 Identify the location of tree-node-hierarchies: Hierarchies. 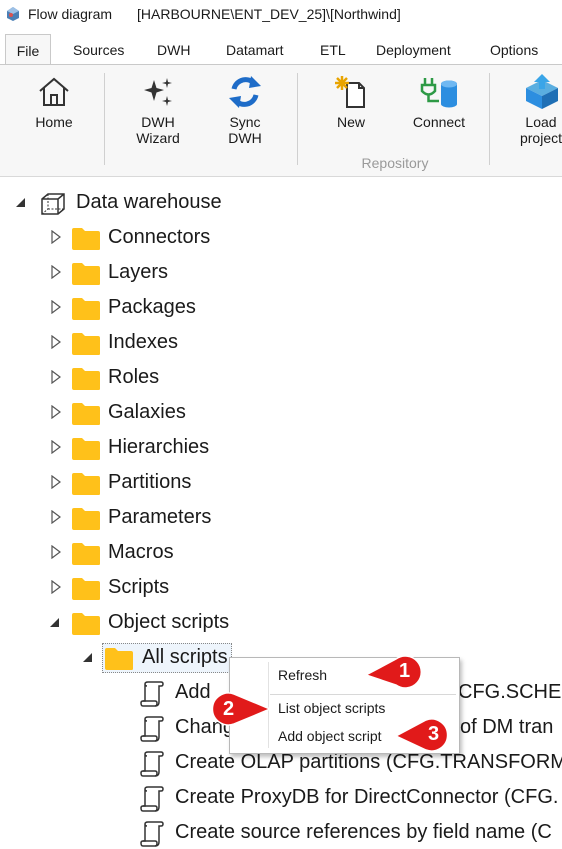
(281, 448).